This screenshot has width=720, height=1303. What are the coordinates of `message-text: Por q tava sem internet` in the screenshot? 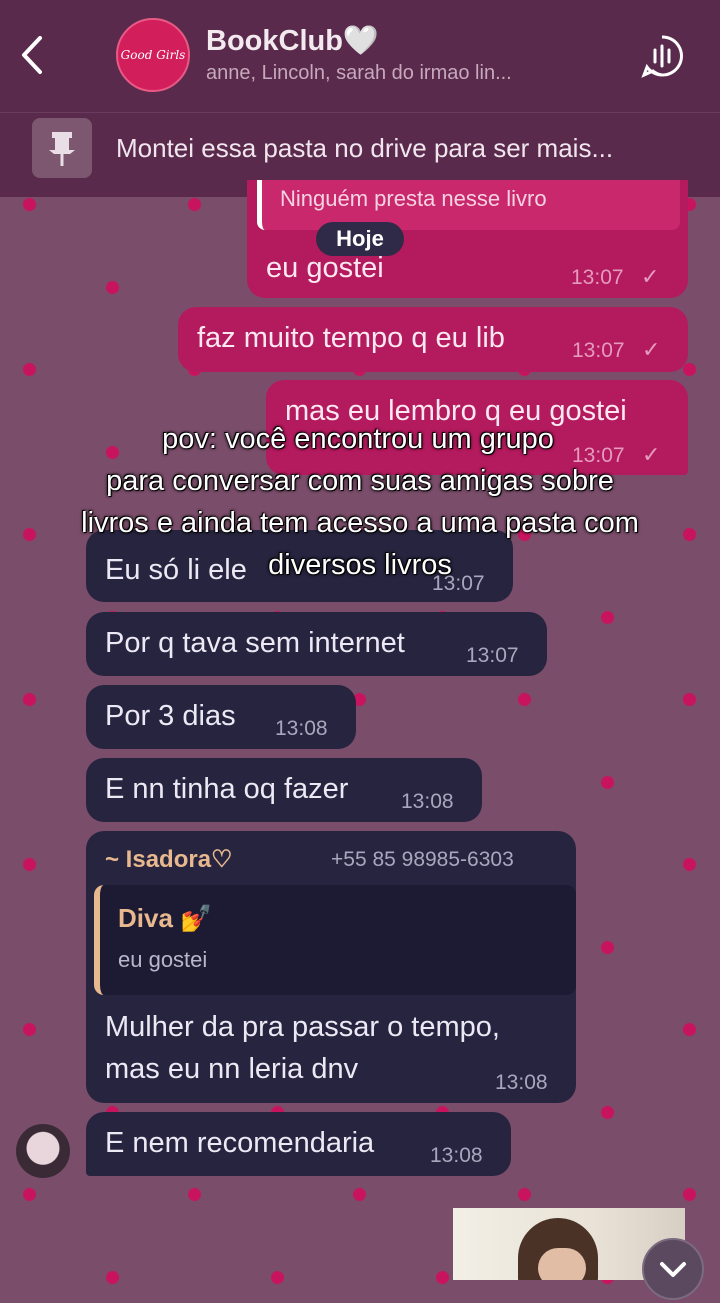 It's located at (255, 643).